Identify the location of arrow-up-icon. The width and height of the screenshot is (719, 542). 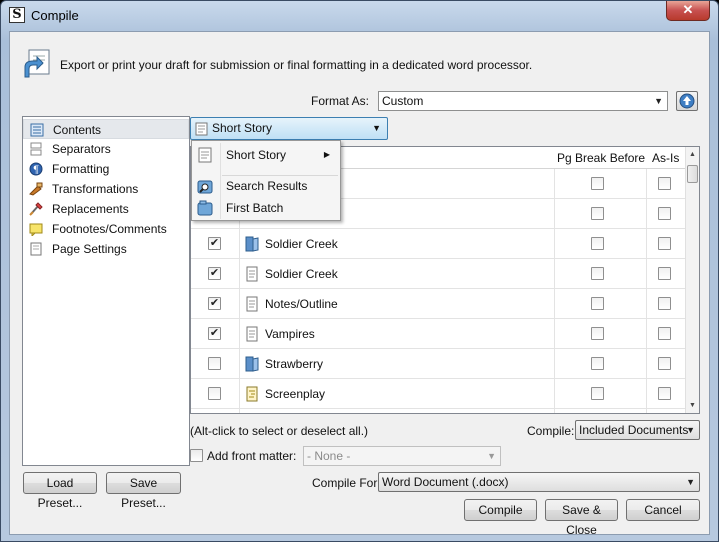
(687, 101).